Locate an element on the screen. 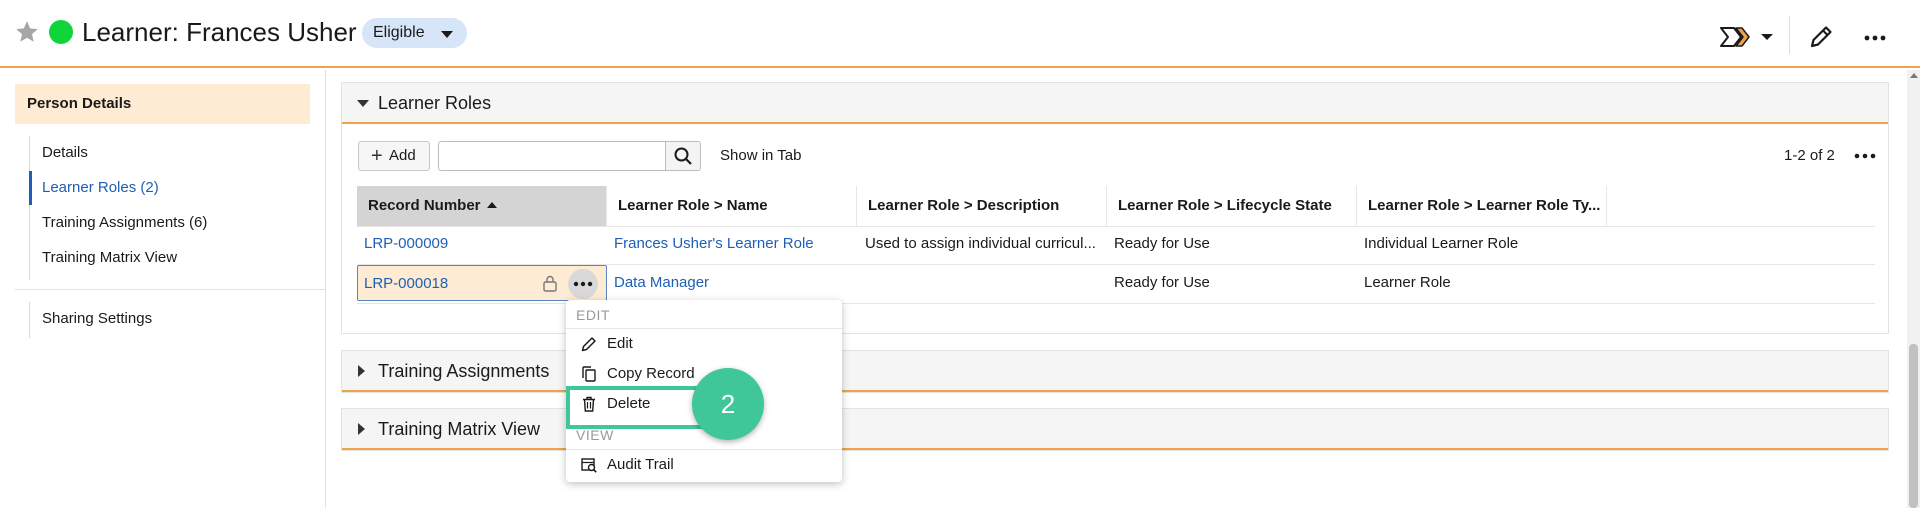 This screenshot has width=1920, height=508. section-title: Training Matrix View is located at coordinates (459, 429).